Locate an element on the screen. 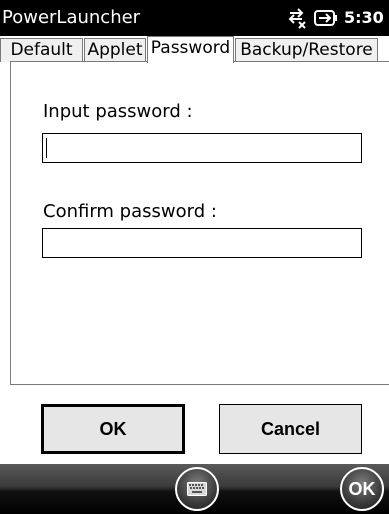 The image size is (389, 514). battery-icon is located at coordinates (326, 18).